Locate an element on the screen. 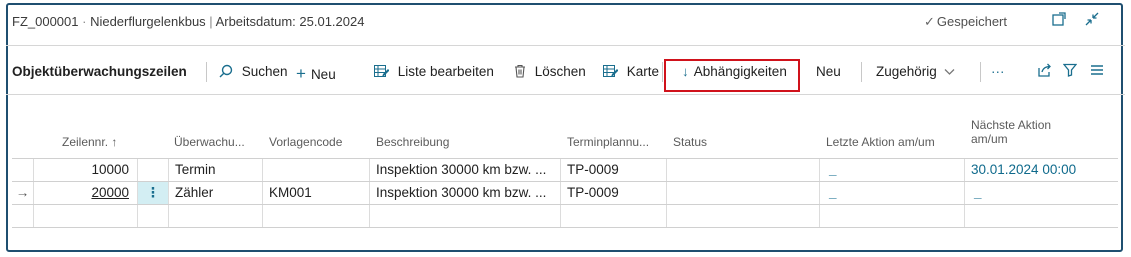  chevron-down-icon is located at coordinates (949, 71).